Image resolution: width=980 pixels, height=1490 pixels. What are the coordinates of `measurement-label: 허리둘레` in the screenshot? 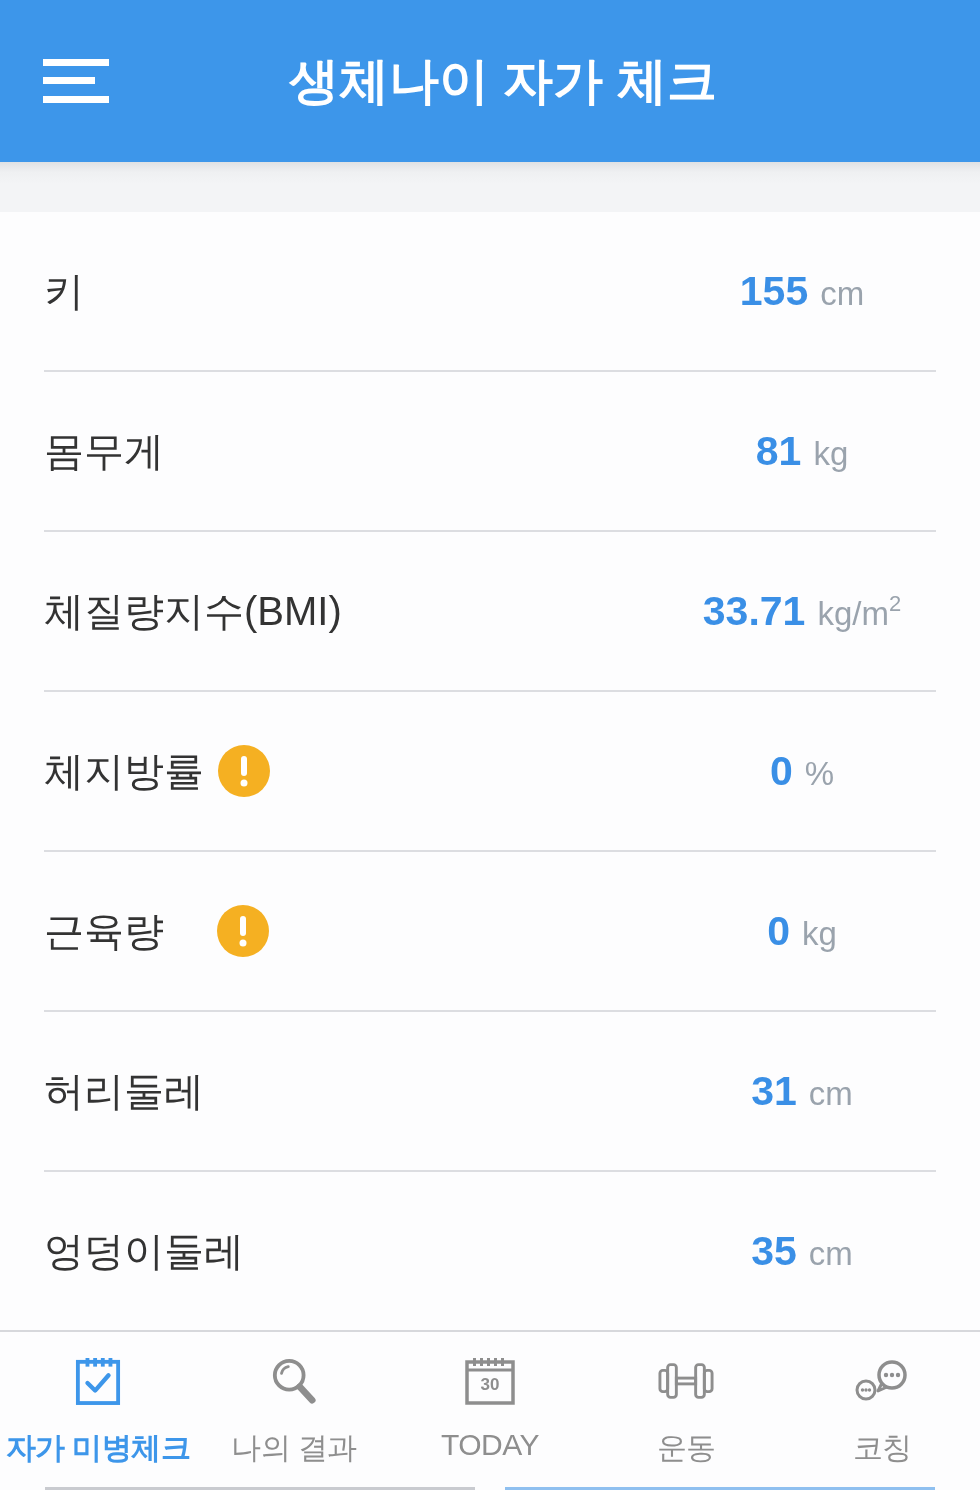 It's located at (124, 1091).